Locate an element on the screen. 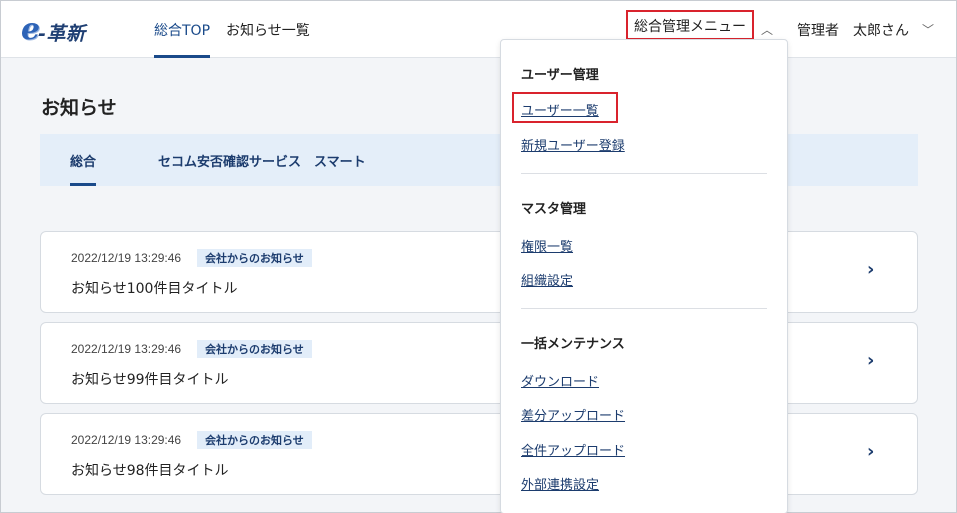 This screenshot has width=957, height=513. notice-title: お知らせ98件目タイトル is located at coordinates (150, 471).